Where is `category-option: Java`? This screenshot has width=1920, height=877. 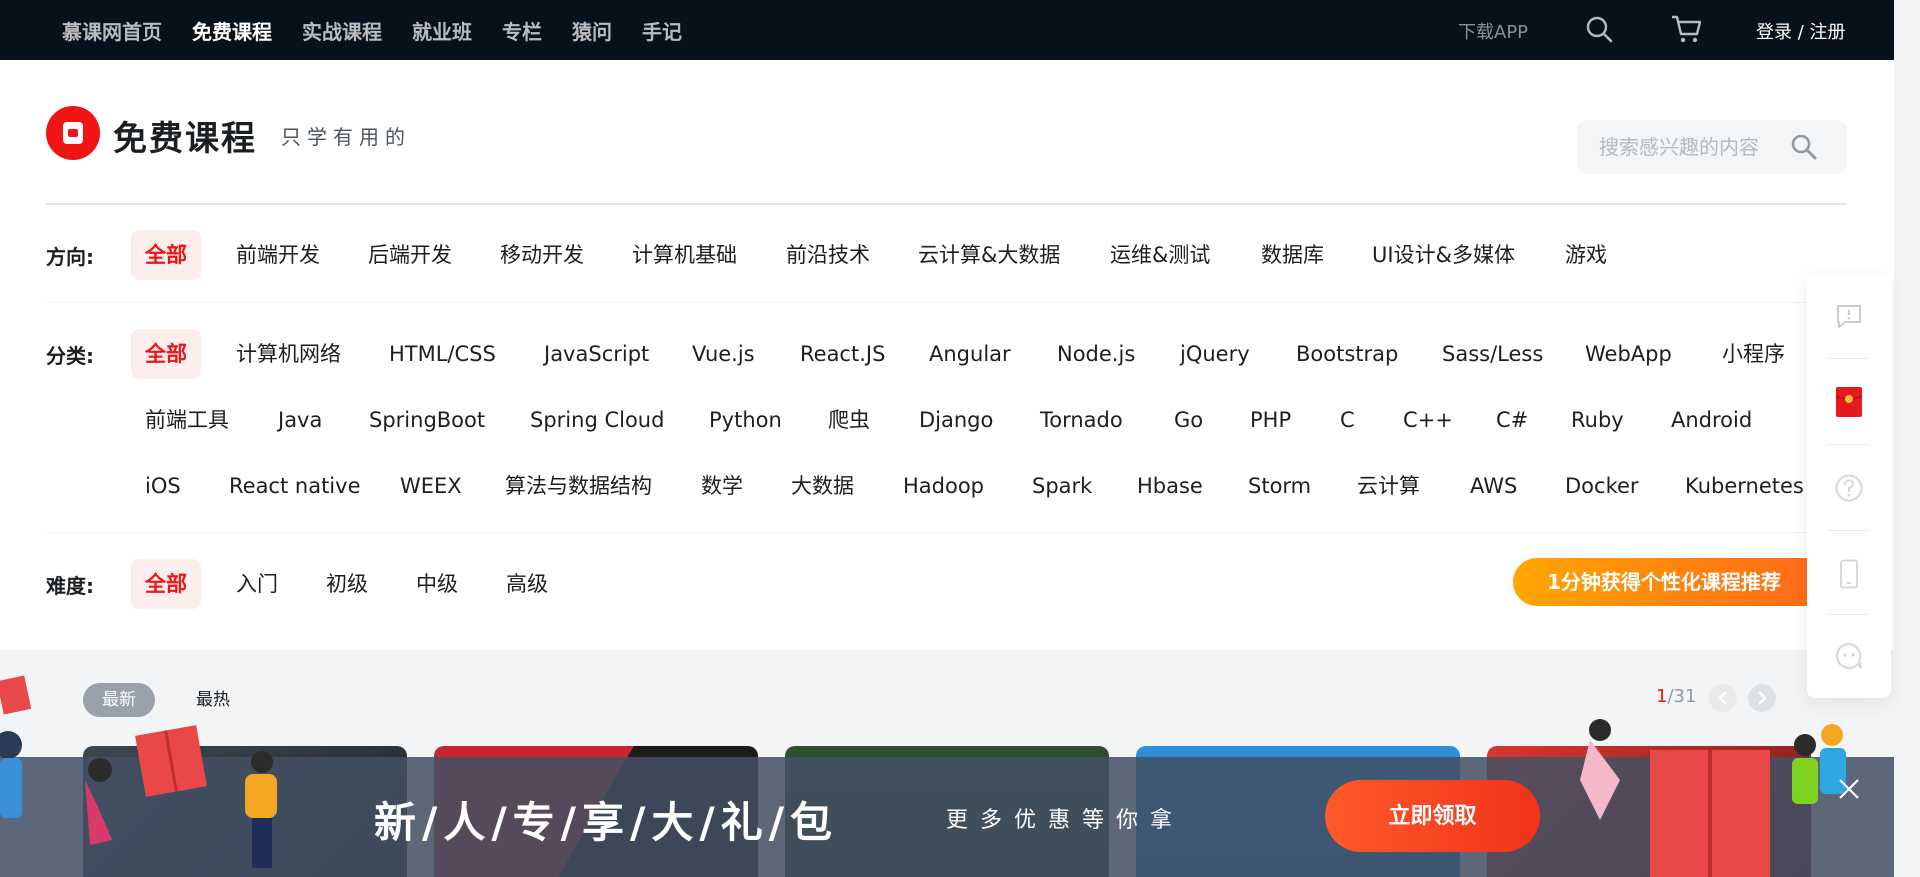 category-option: Java is located at coordinates (300, 420).